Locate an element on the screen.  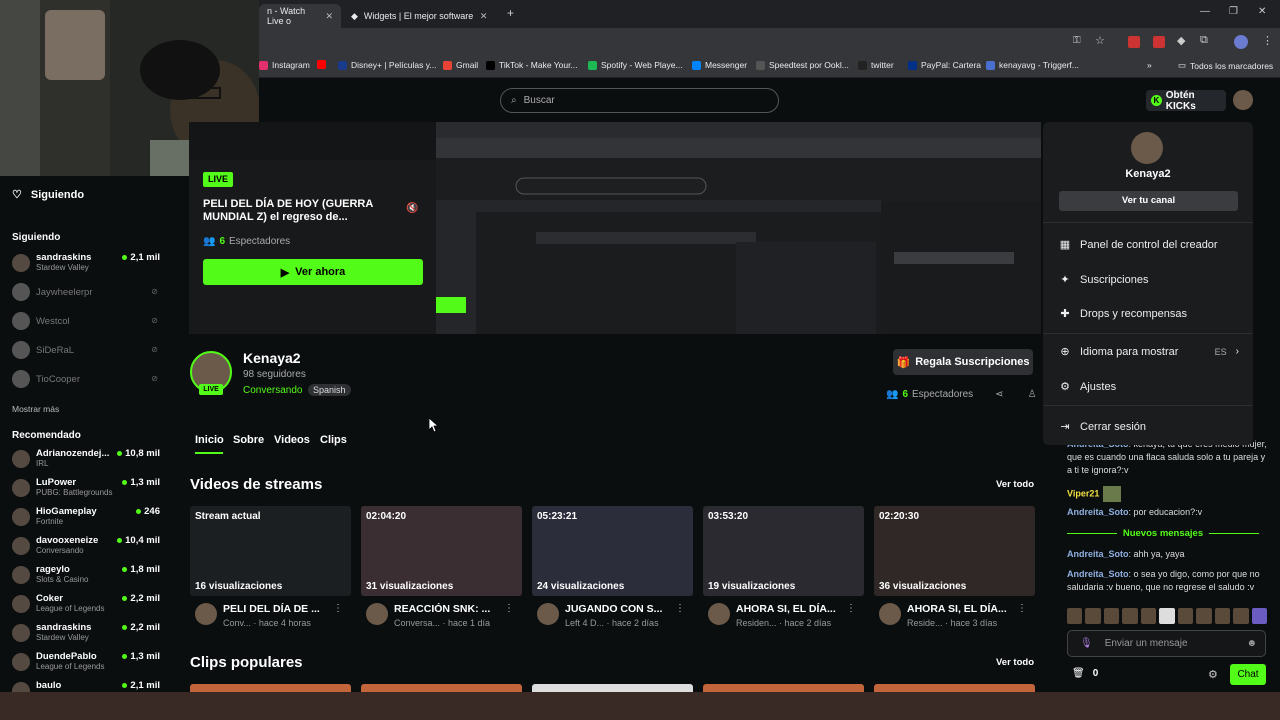
sidebar-channel: Jaywheelerpr ⊘ is located at coordinates (86, 294).